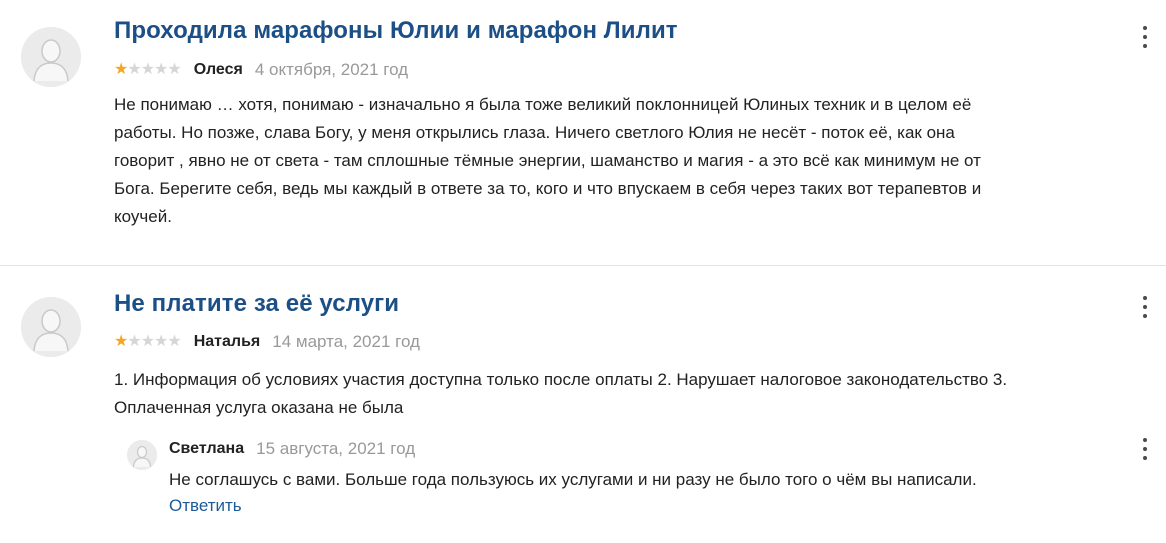  Describe the element at coordinates (259, 407) in the screenshot. I see `review-text-line: Оплаченная услуга оказана не была` at that location.